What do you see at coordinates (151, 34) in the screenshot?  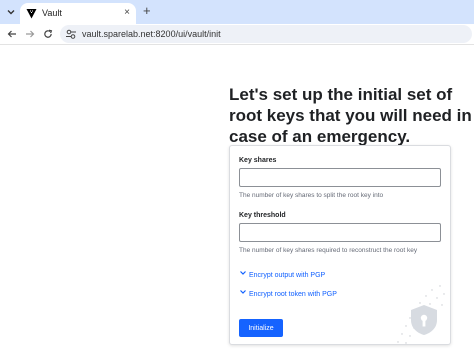 I see `url-text: vault.sparelab.net:8200/ui/vault/init` at bounding box center [151, 34].